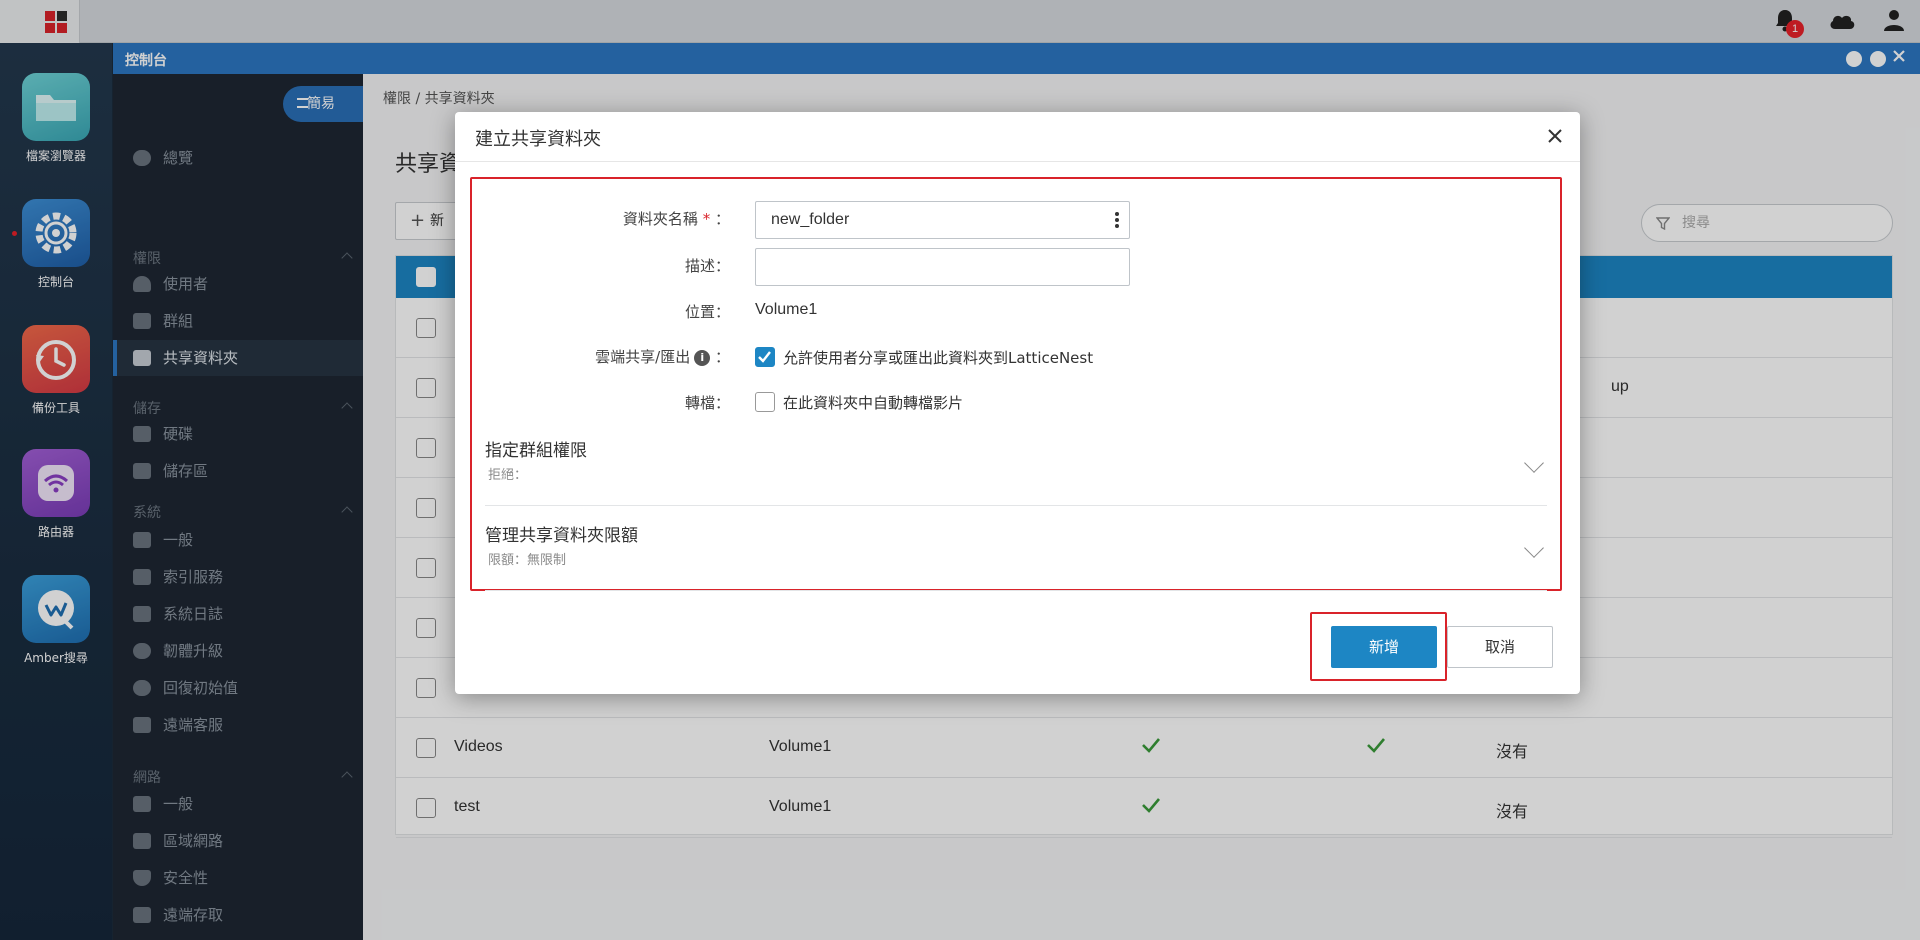  What do you see at coordinates (702, 357) in the screenshot?
I see `info-icon: i` at bounding box center [702, 357].